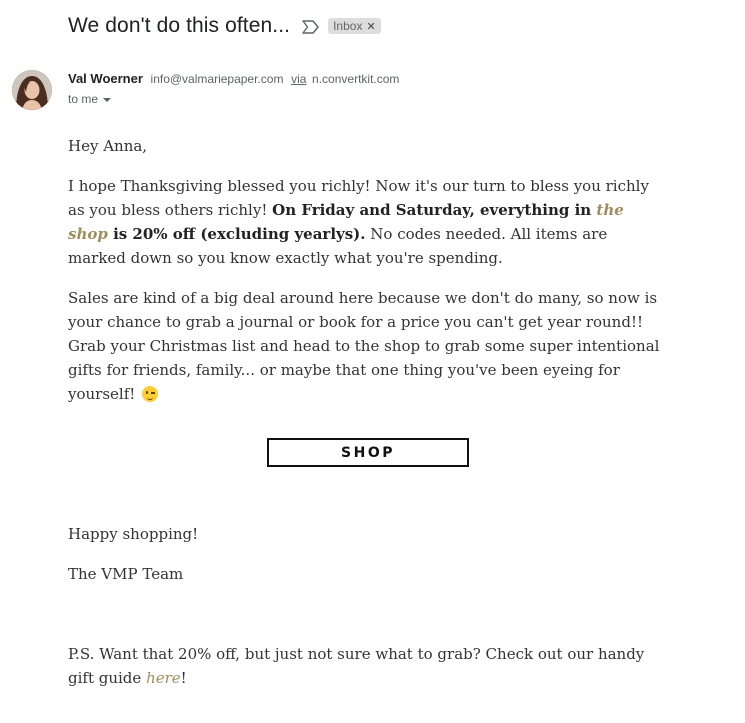  I want to click on subject-row: We don't do this often... Inbox ✕, so click(224, 26).